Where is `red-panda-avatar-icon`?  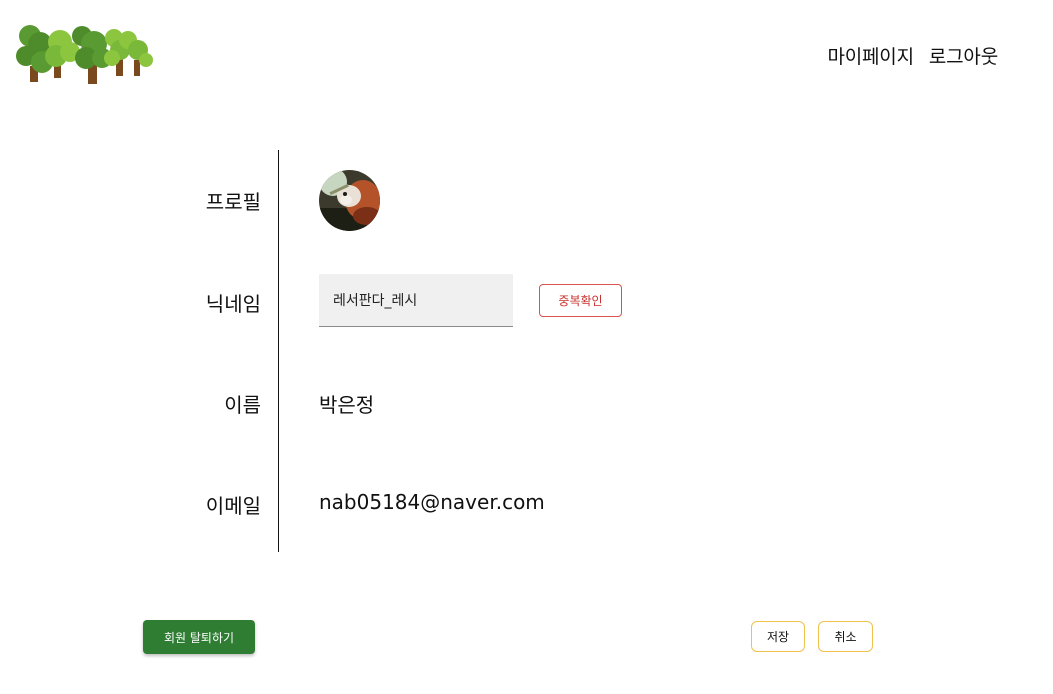
red-panda-avatar-icon is located at coordinates (349, 200).